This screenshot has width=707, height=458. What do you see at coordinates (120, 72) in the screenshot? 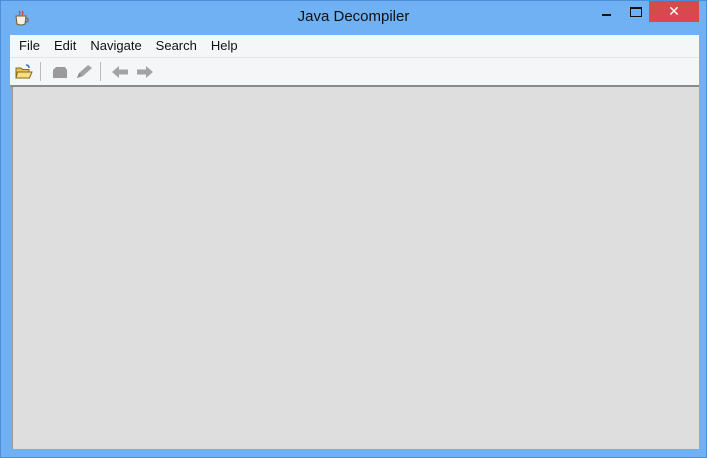
I see `back-arrow-icon` at bounding box center [120, 72].